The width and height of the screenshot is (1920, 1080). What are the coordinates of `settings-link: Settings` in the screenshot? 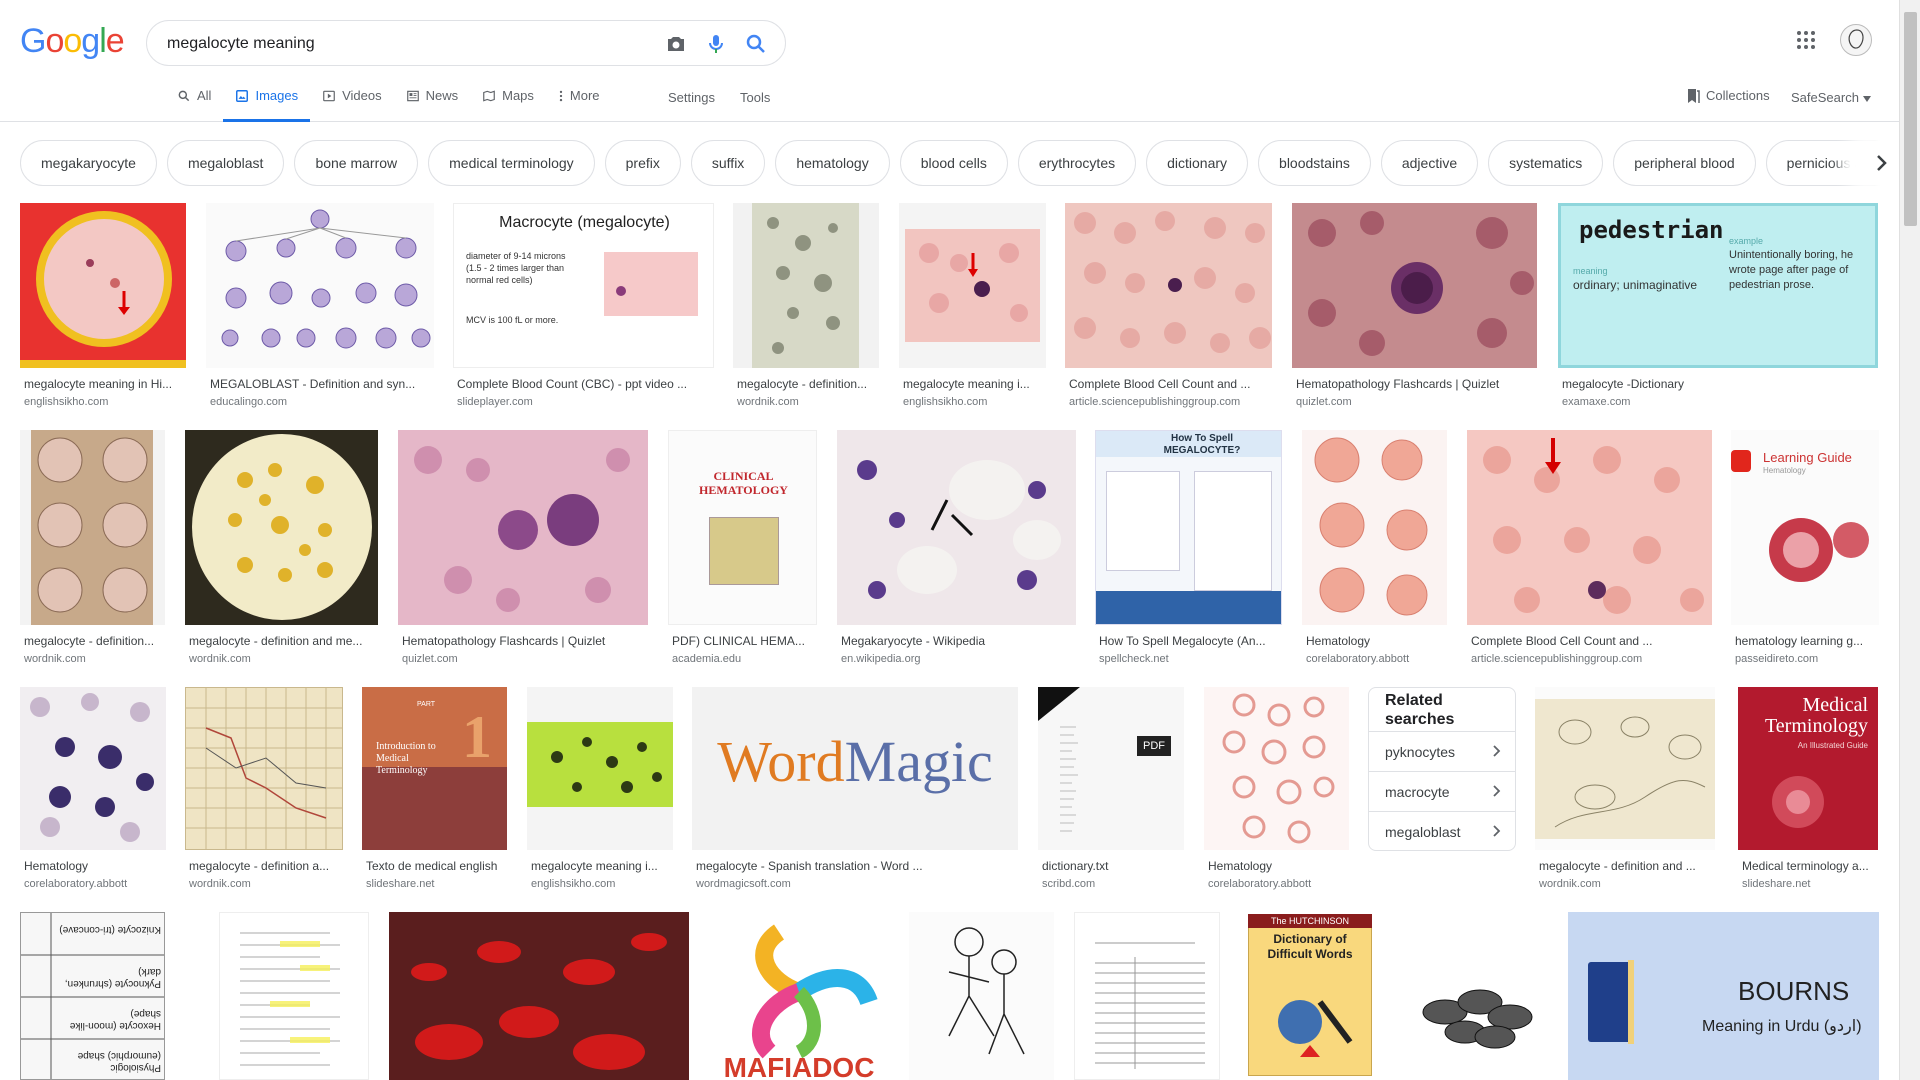 It's located at (691, 97).